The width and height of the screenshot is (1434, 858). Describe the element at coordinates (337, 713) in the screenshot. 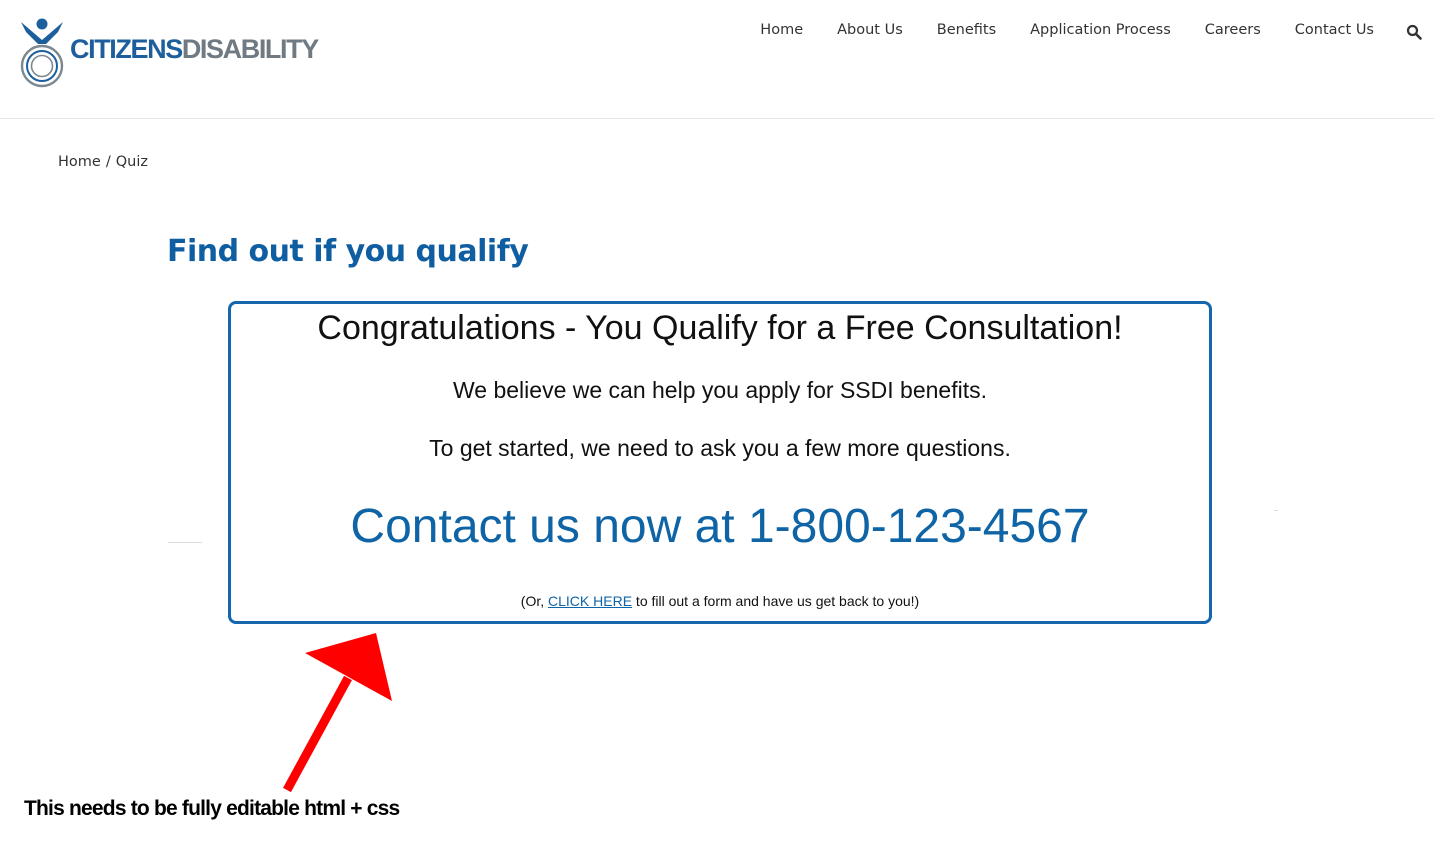

I see `annotation-arrow-icon` at that location.